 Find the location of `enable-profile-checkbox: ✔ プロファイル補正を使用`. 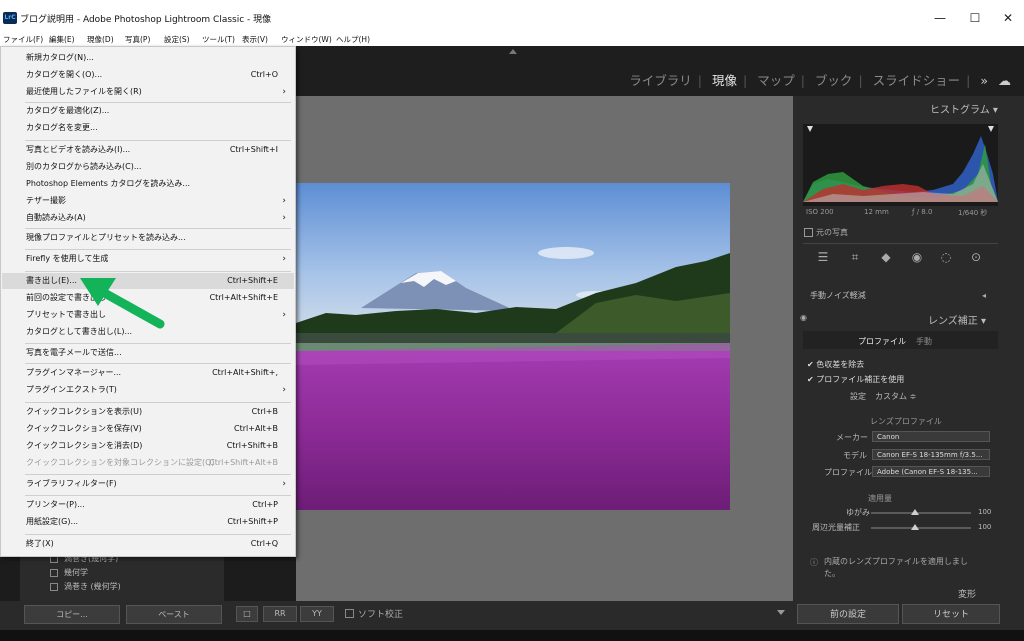

enable-profile-checkbox: ✔ プロファイル補正を使用 is located at coordinates (855, 379).